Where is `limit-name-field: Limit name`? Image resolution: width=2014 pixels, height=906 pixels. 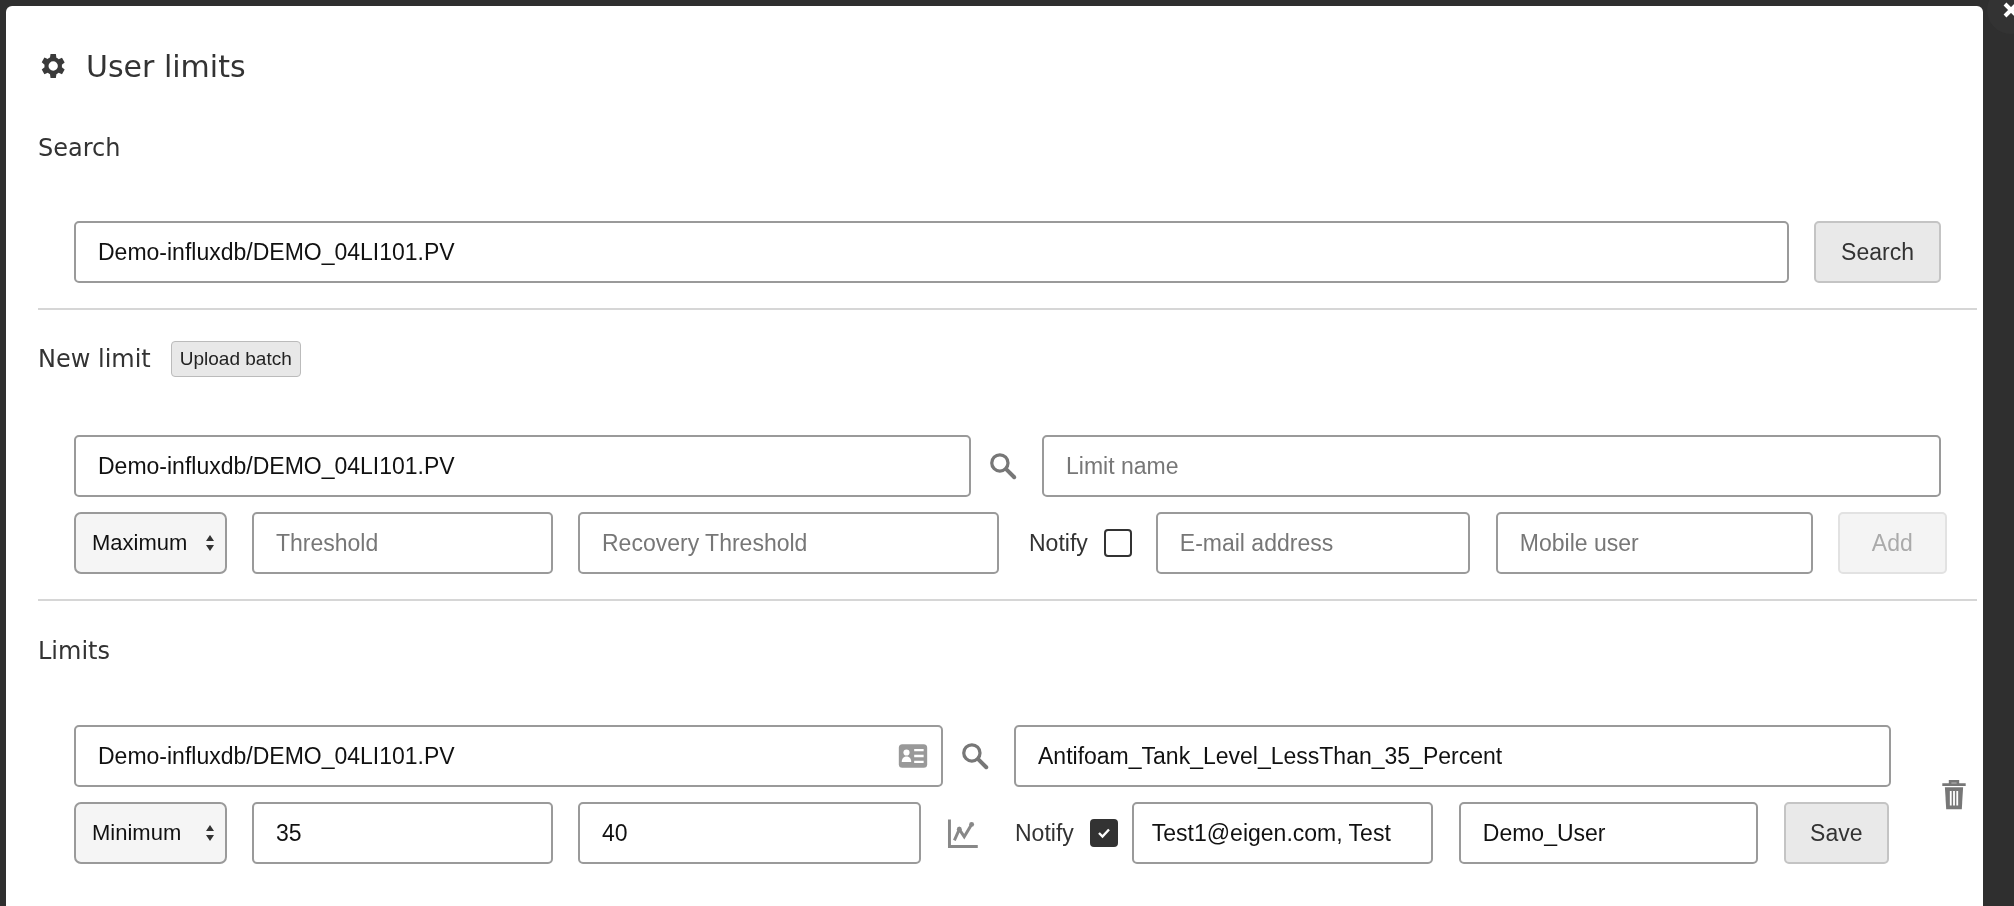
limit-name-field: Limit name is located at coordinates (1491, 466).